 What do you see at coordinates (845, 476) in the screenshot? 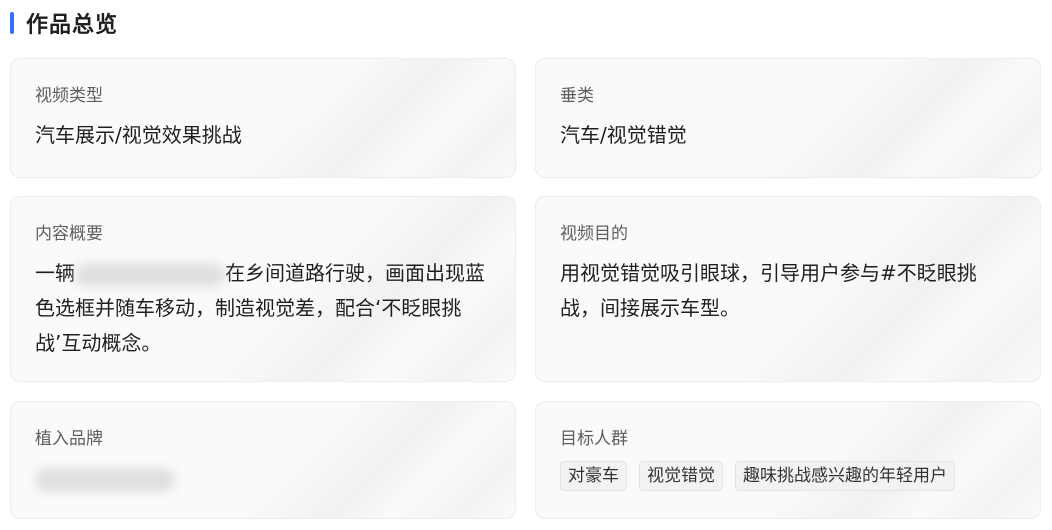
I see `audience-tag: 趣味挑战感兴趣的年轻用户` at bounding box center [845, 476].